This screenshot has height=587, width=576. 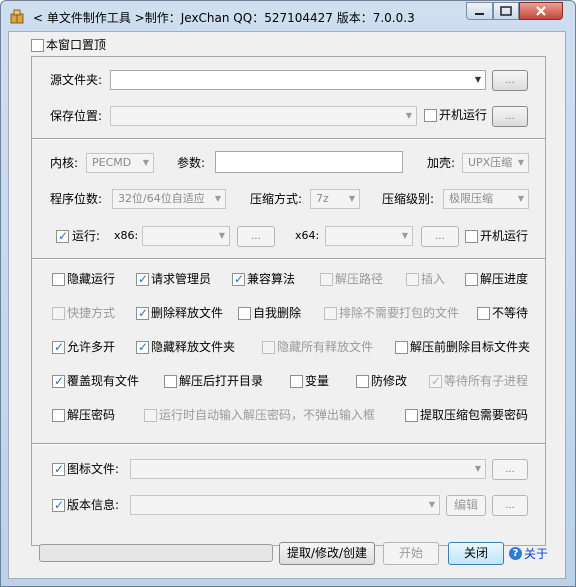 I want to click on option-label: 请求管理员, so click(x=181, y=279).